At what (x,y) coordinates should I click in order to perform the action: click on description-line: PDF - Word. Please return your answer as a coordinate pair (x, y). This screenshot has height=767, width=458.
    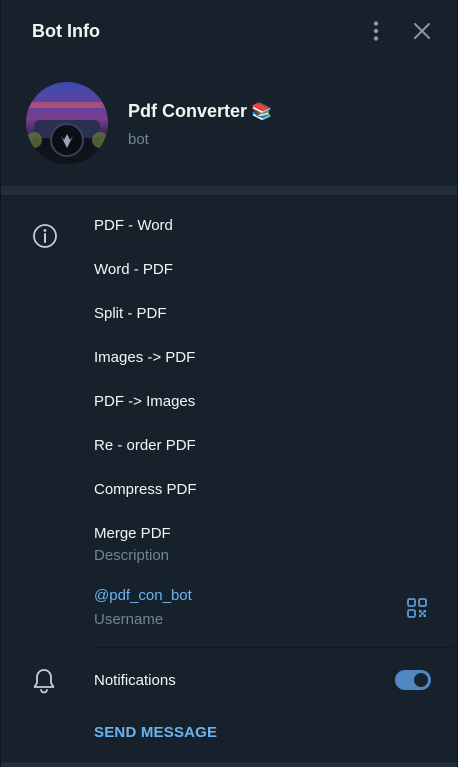
    Looking at the image, I should click on (133, 225).